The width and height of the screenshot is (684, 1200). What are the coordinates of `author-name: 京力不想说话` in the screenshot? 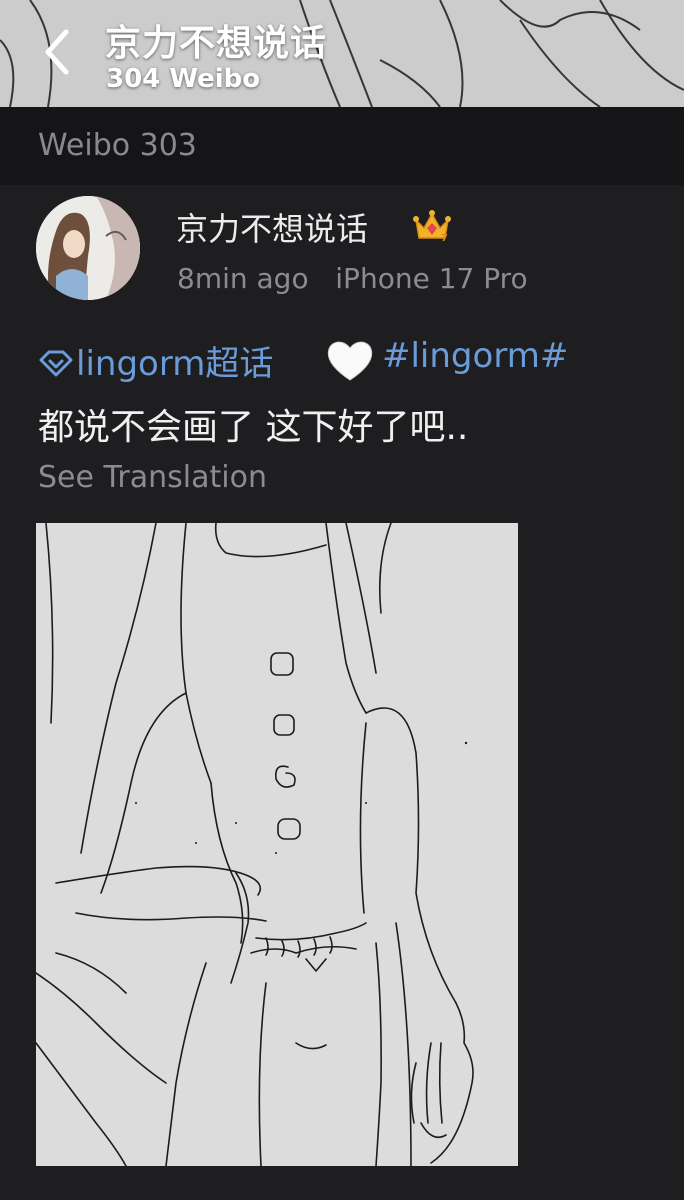 It's located at (272, 227).